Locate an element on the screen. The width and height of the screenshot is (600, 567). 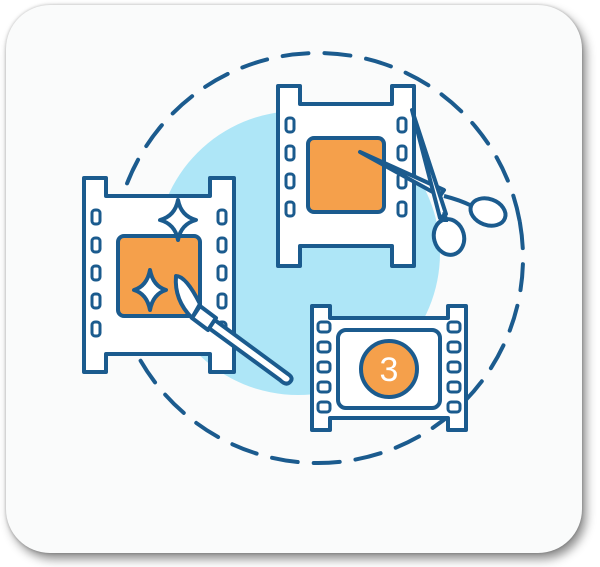
countdown-number: 3 is located at coordinates (389, 370).